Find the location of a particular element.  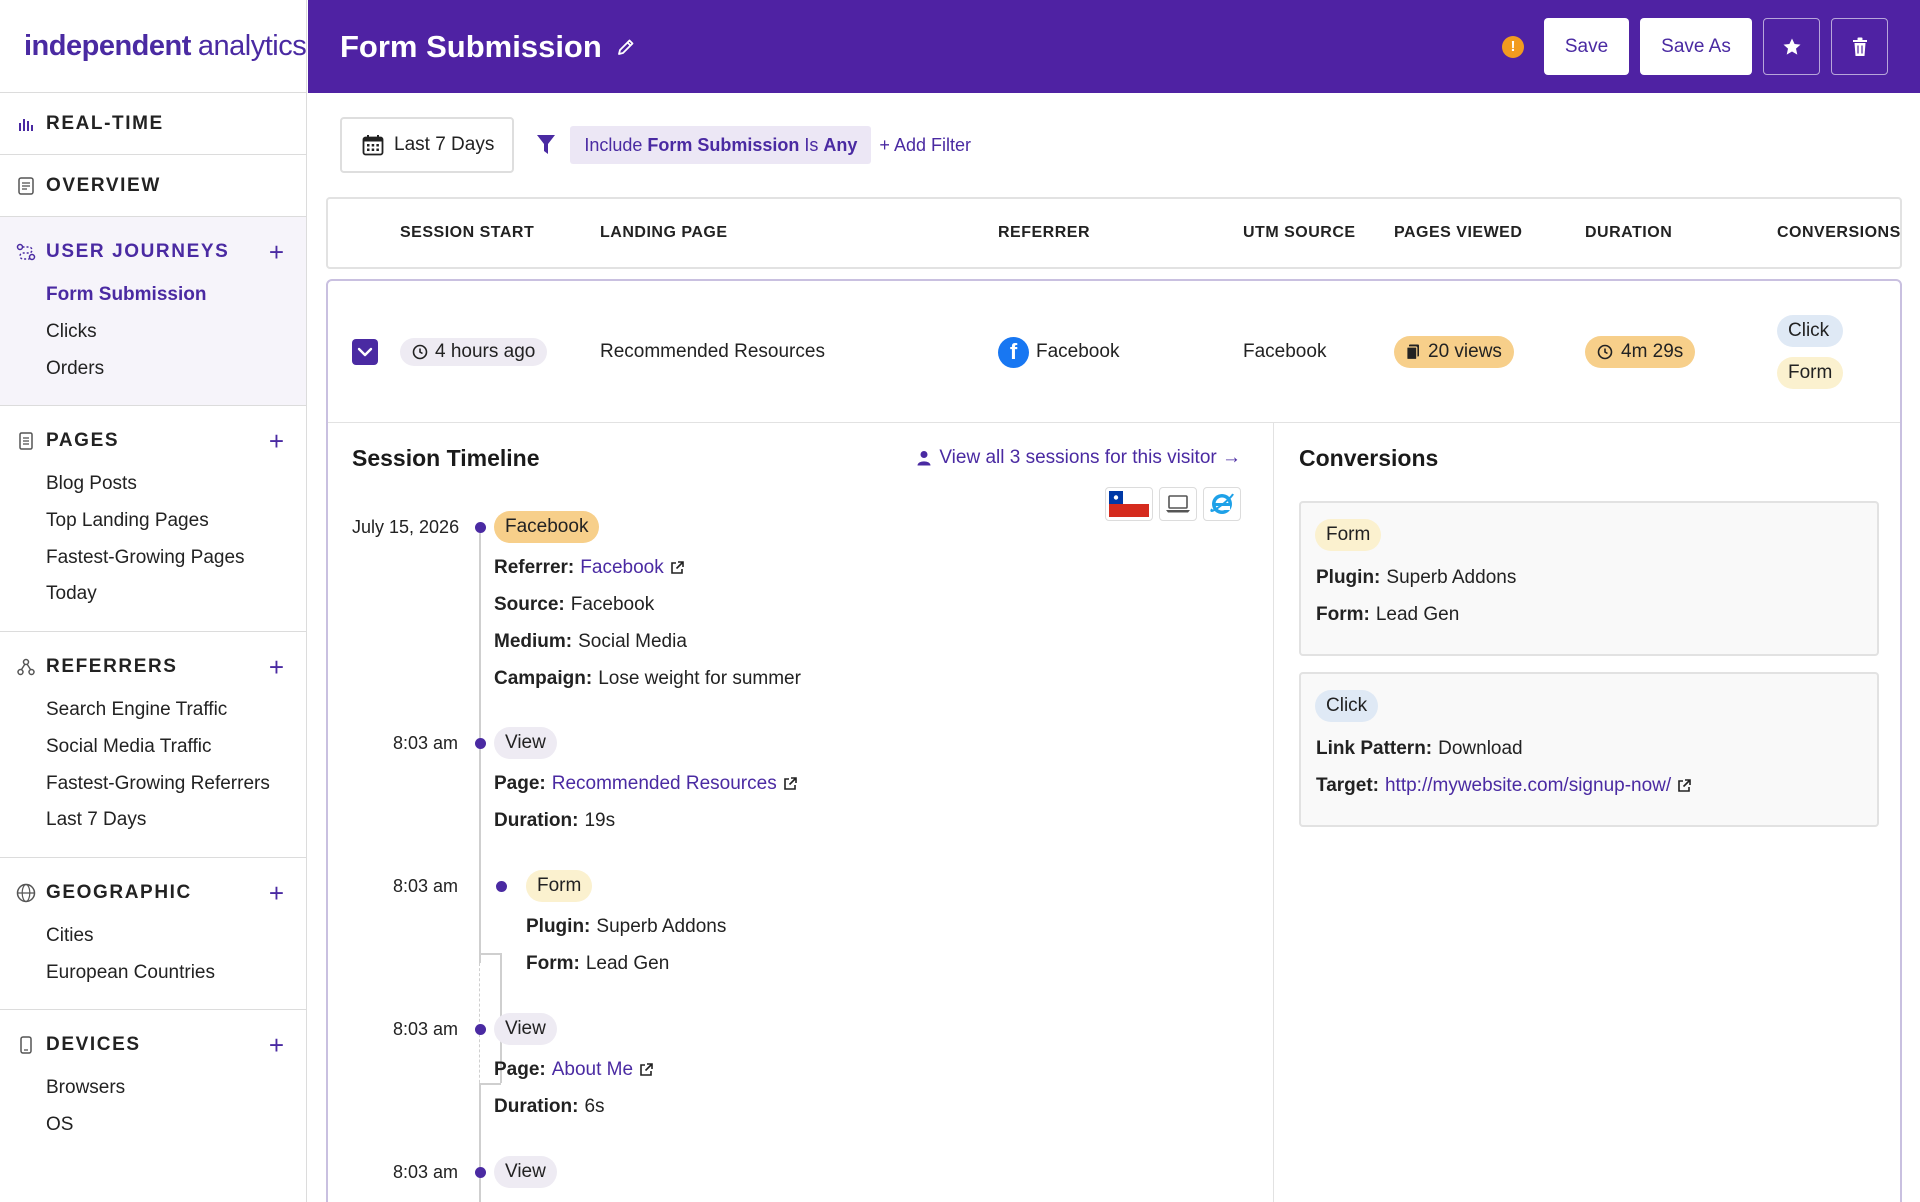

sidebar-item-clicks: Clicks is located at coordinates (153, 332).